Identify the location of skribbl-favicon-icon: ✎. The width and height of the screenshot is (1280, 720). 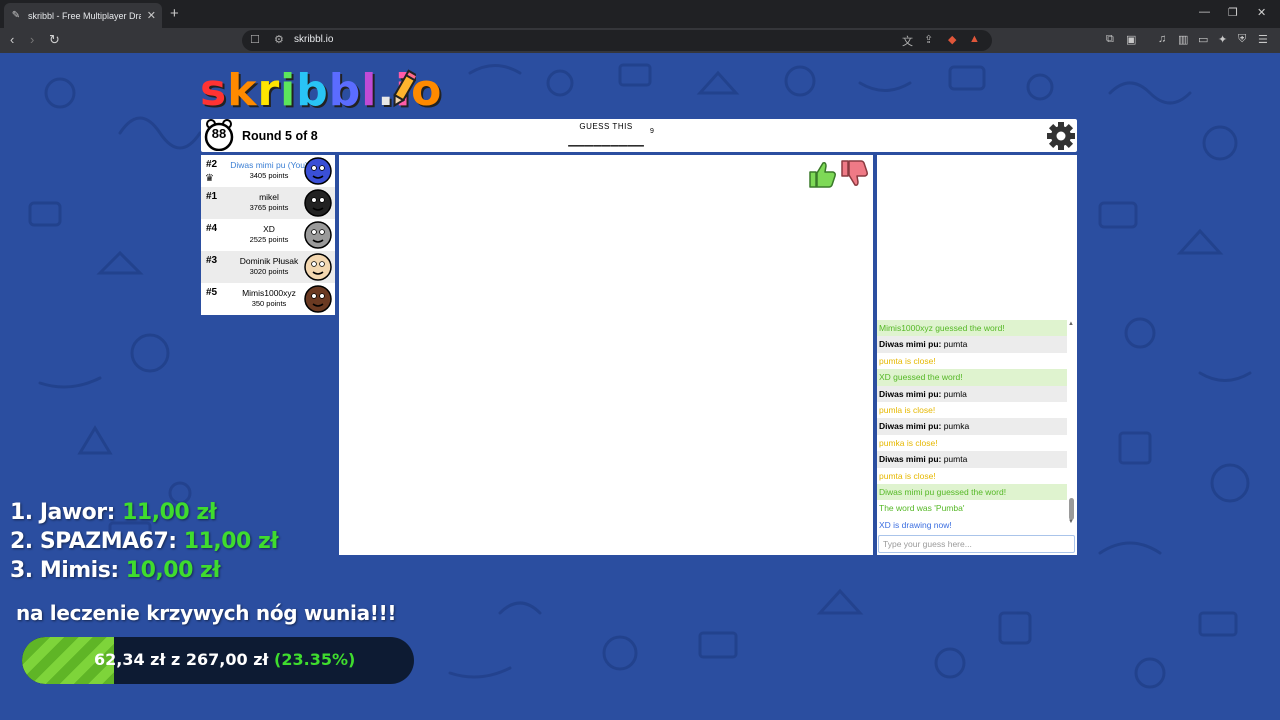
(16, 15).